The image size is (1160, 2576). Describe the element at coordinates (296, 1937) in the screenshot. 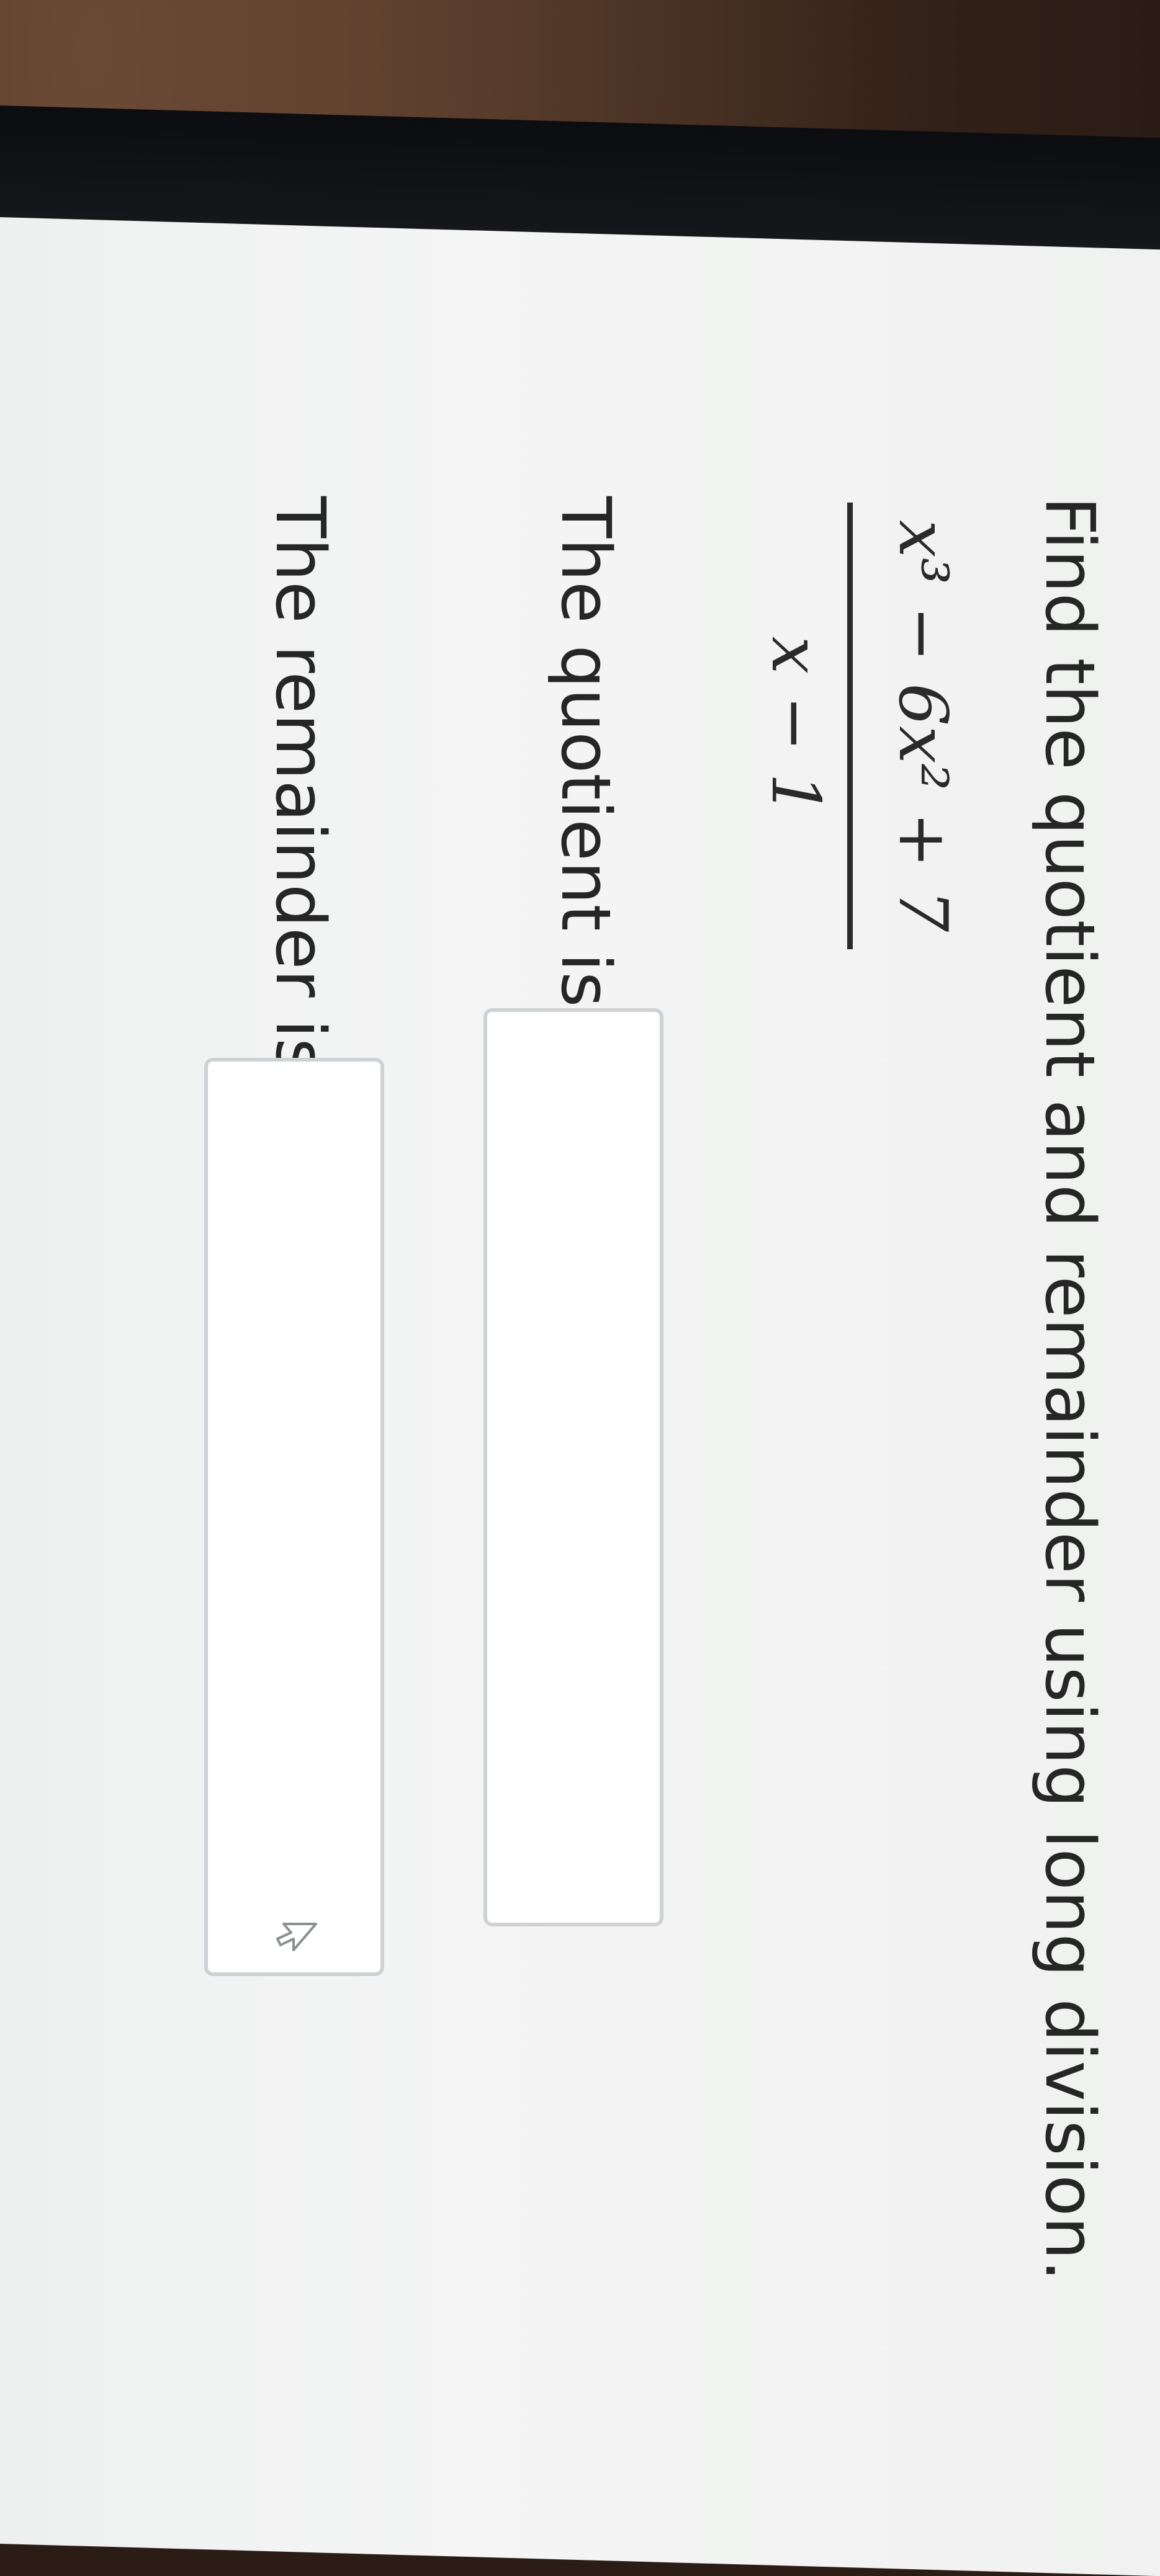

I see `cursor-arrow-icon` at that location.